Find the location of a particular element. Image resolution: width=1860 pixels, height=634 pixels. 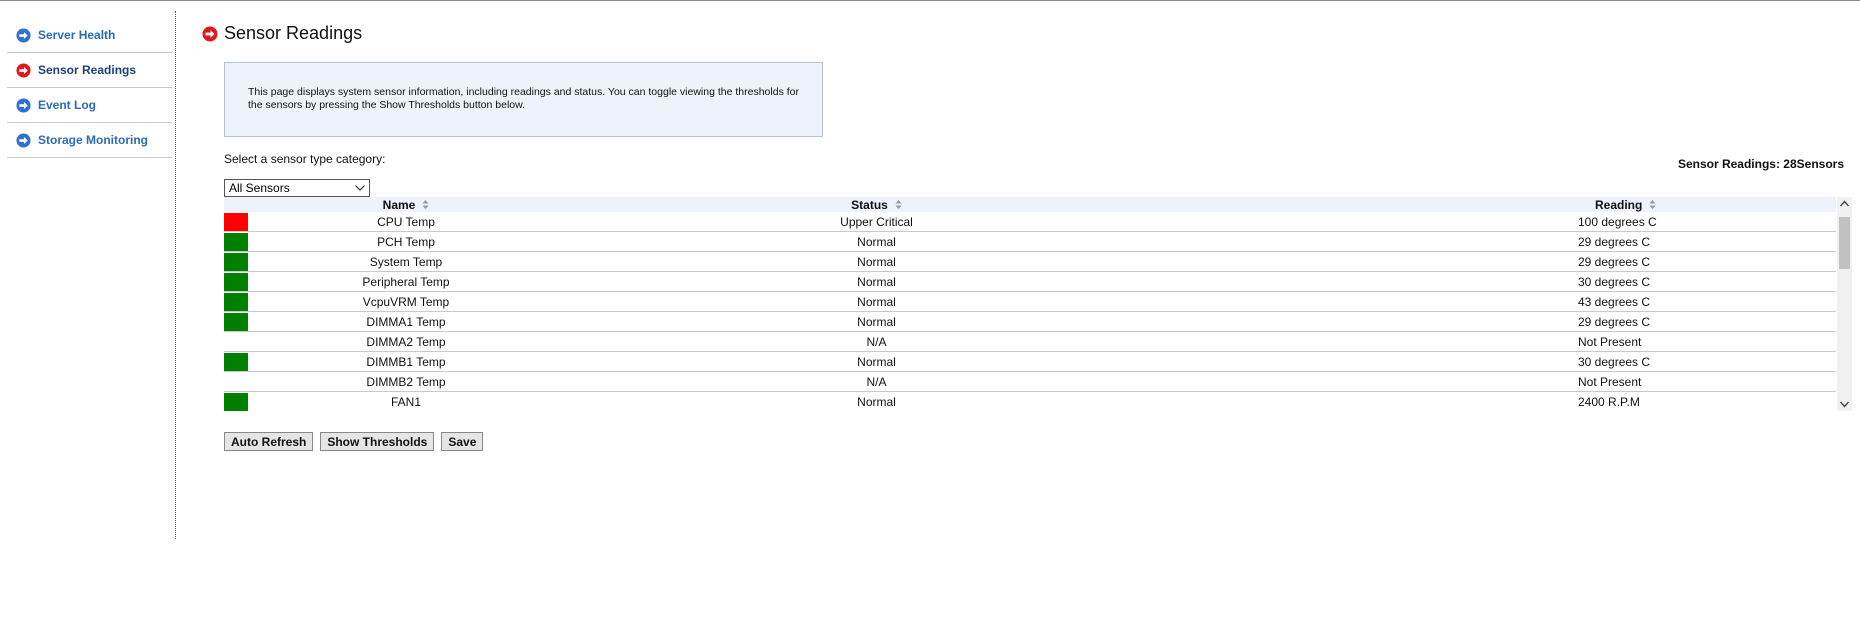

chevron-down-icon is located at coordinates (360, 188).